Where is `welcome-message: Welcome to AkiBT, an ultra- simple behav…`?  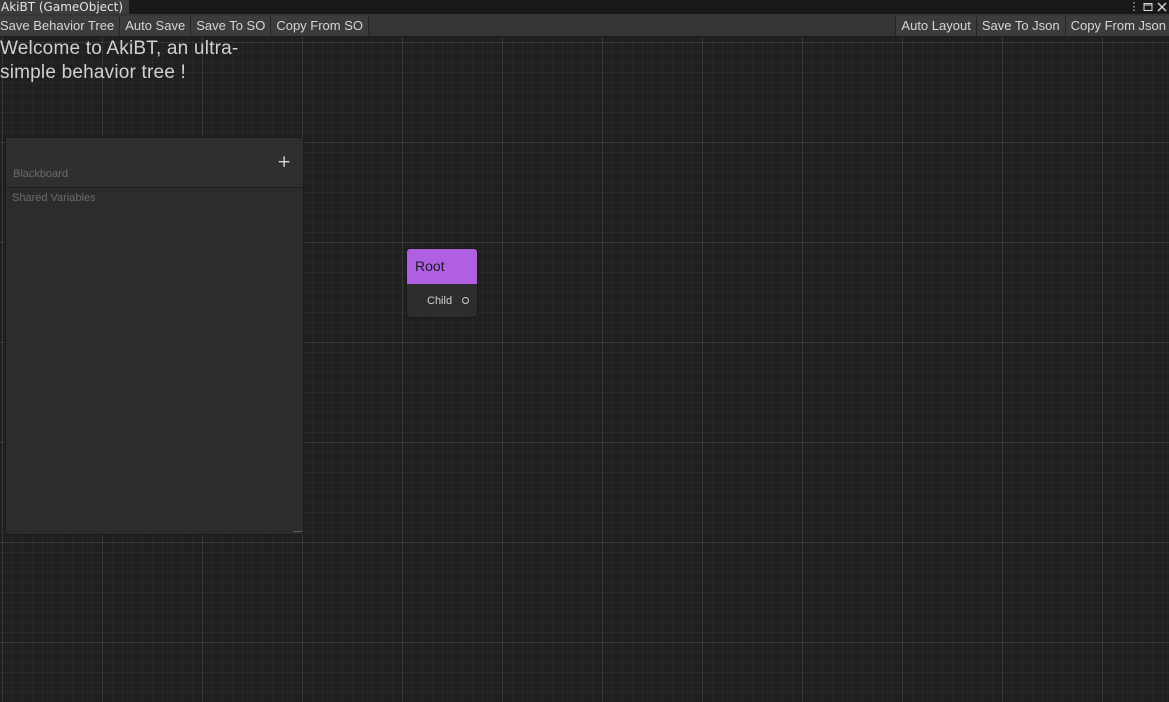
welcome-message: Welcome to AkiBT, an ultra- simple behav… is located at coordinates (140, 61).